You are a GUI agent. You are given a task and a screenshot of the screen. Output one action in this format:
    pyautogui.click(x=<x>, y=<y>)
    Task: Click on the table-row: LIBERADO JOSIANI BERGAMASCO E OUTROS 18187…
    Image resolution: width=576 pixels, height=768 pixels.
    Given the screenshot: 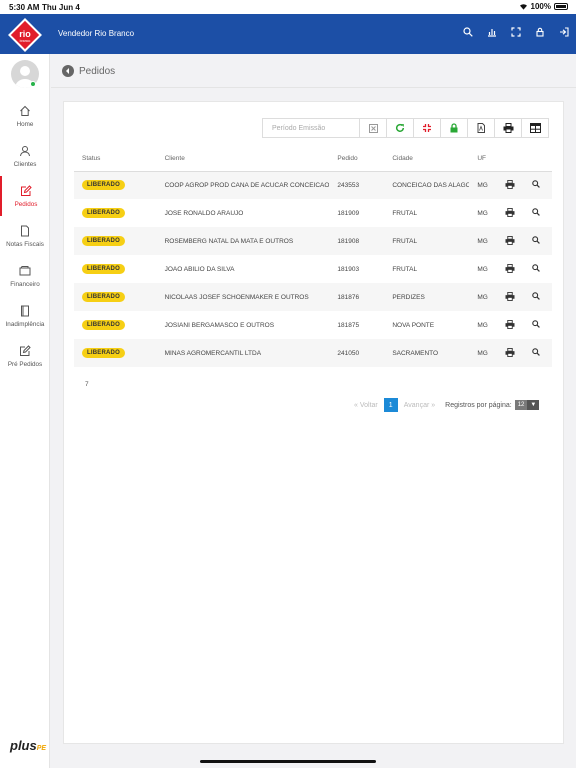 What is the action you would take?
    pyautogui.click(x=313, y=325)
    